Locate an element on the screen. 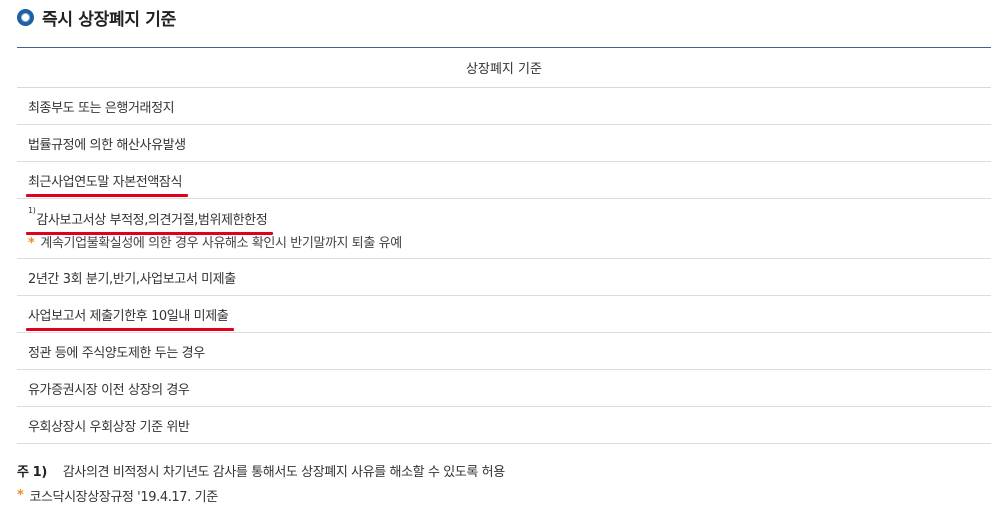  column-header: 상장폐지 기준 is located at coordinates (504, 67).